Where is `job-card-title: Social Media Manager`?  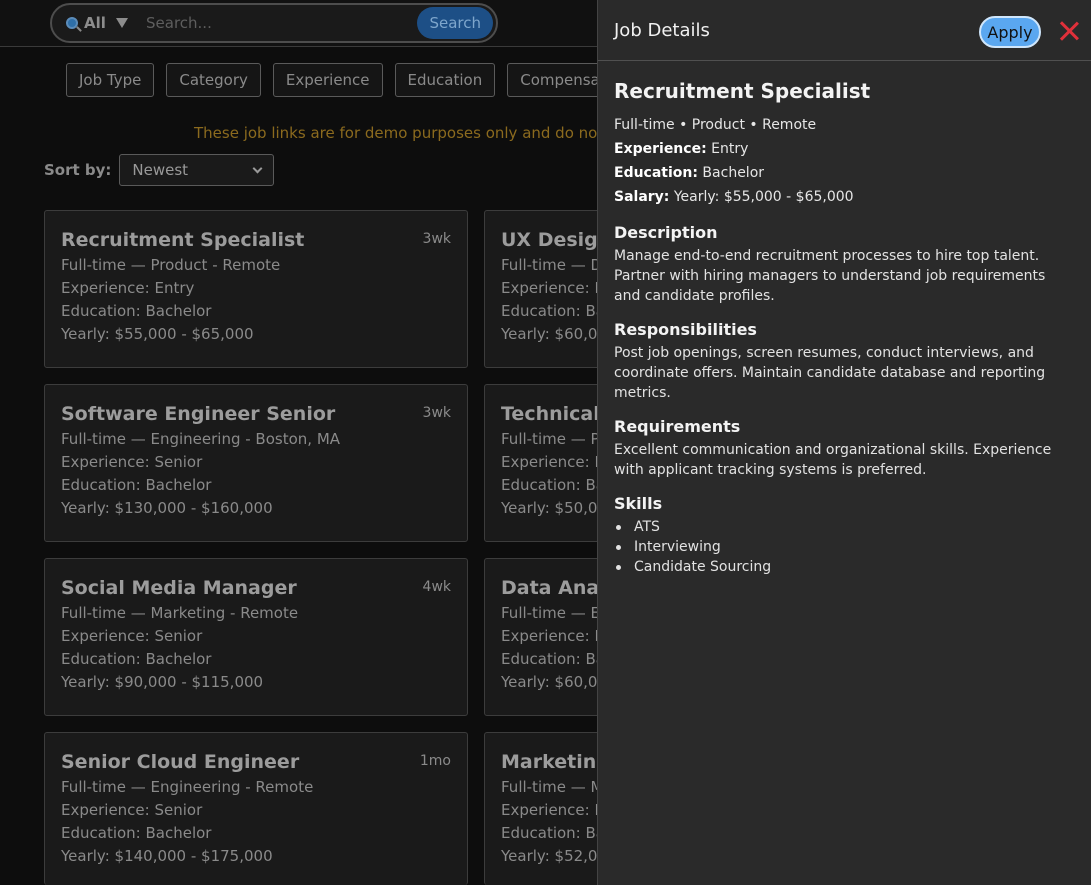 job-card-title: Social Media Manager is located at coordinates (179, 588).